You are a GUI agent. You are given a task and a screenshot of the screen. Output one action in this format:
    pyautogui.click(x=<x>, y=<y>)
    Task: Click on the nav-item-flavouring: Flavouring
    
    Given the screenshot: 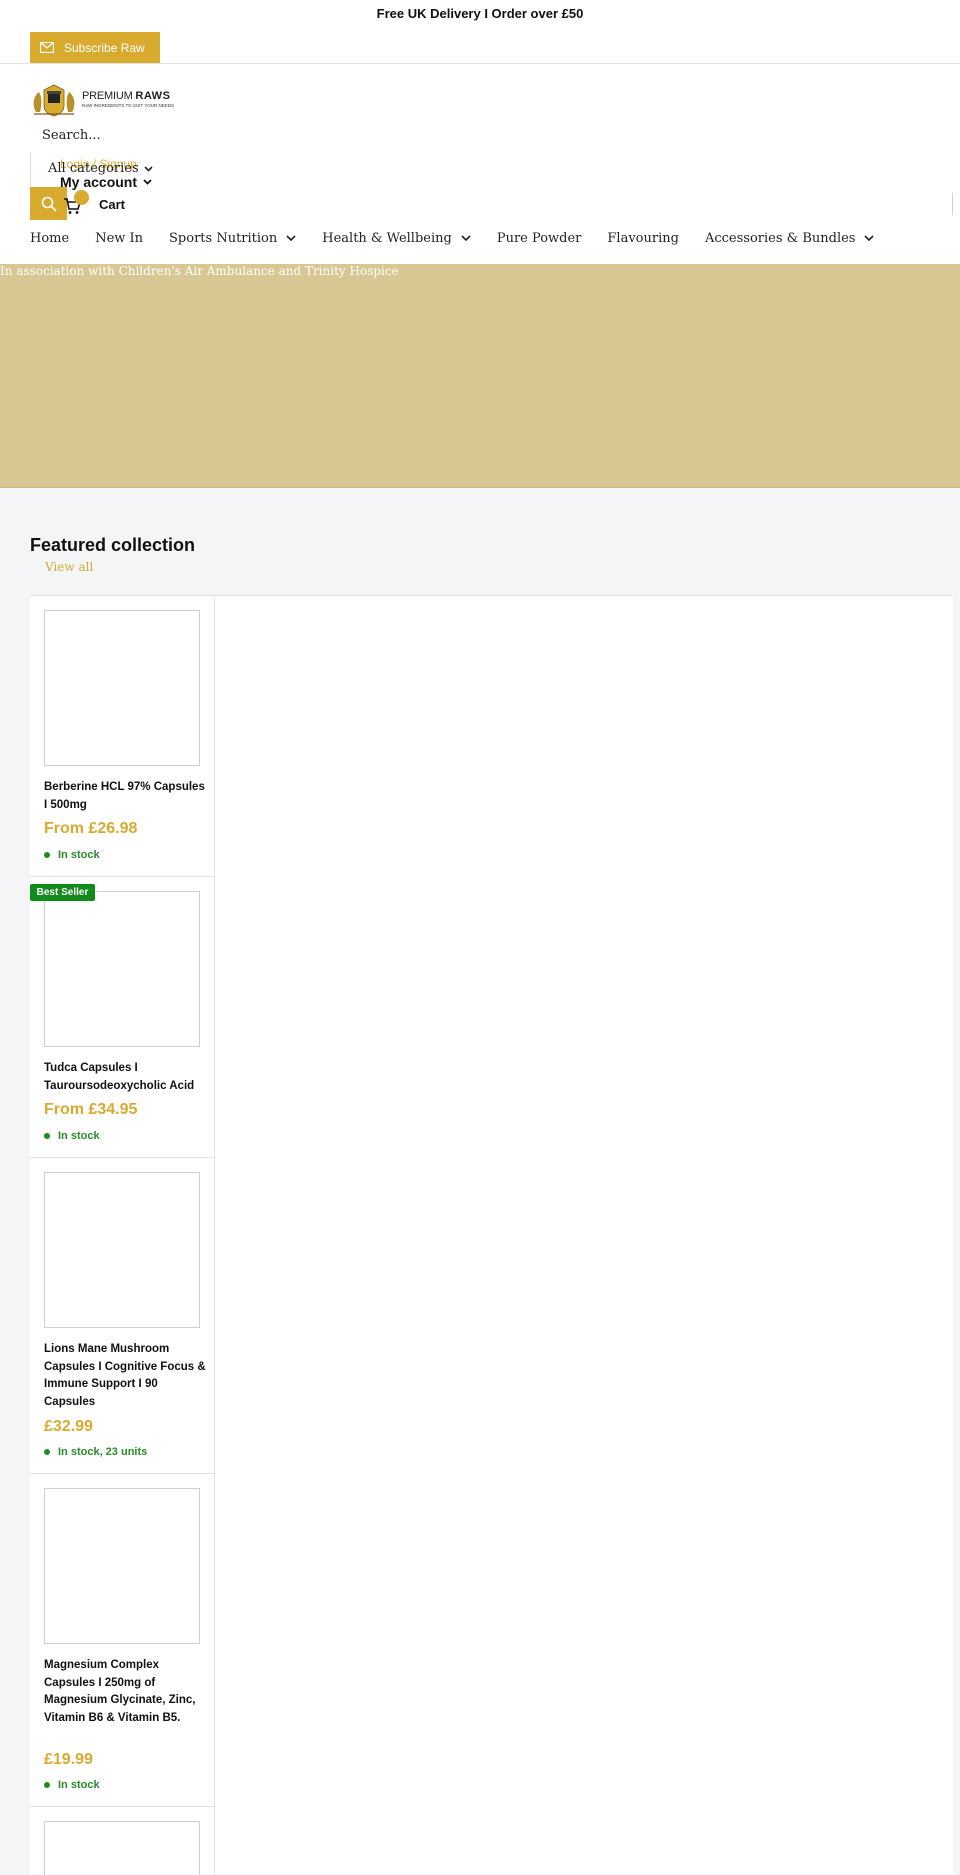 What is the action you would take?
    pyautogui.click(x=643, y=238)
    